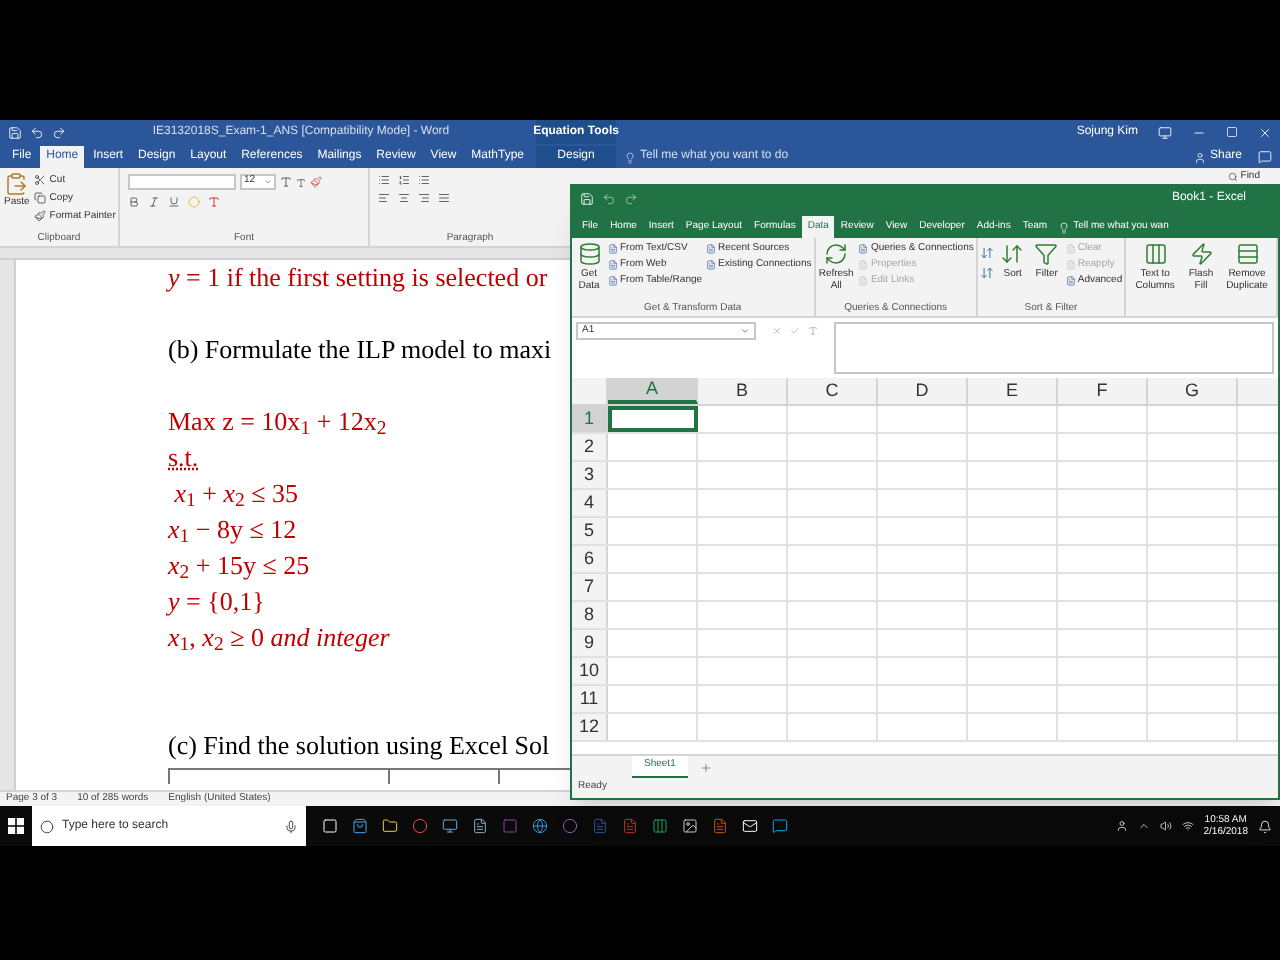 The image size is (1280, 960). I want to click on row-header: 5, so click(590, 531).